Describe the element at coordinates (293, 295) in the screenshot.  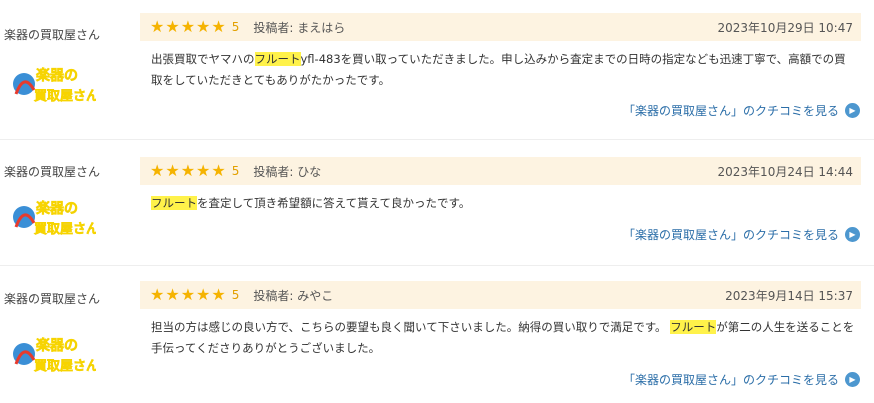
I see `poster-name: 投稿者: みやこ` at that location.